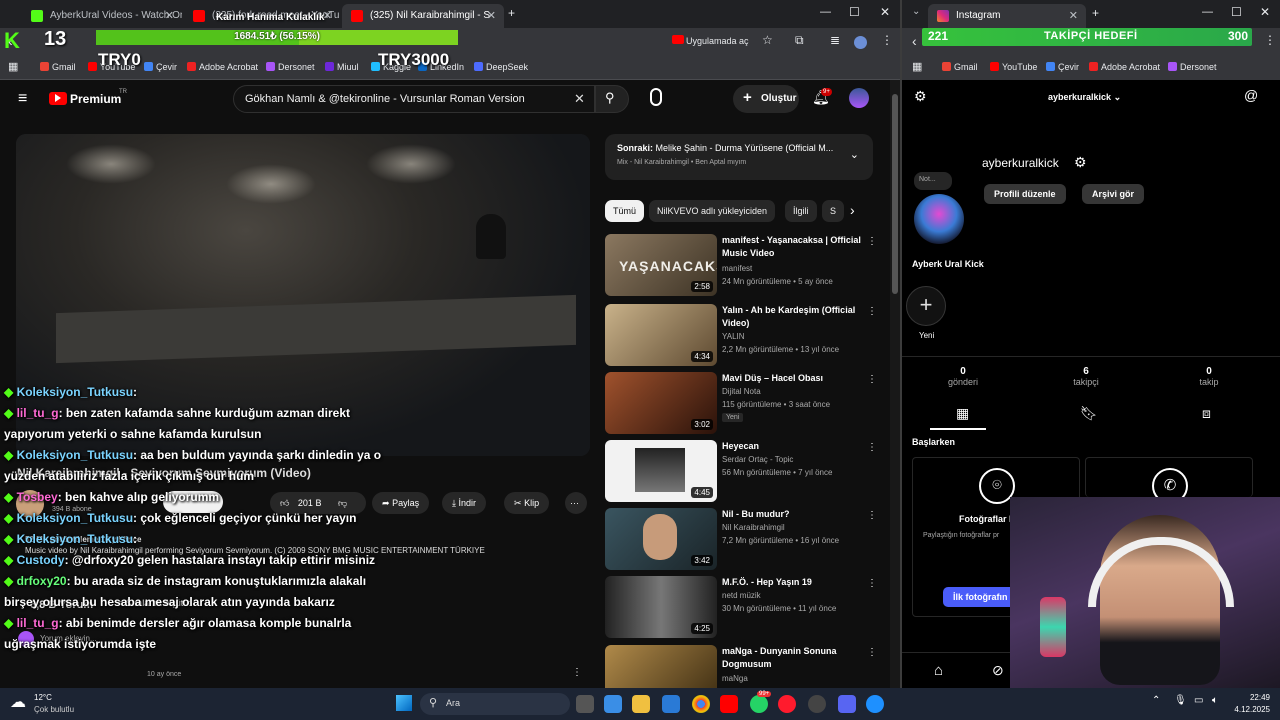 The width and height of the screenshot is (1280, 720). Describe the element at coordinates (799, 40) in the screenshot. I see `extensions-icon: ⧉` at that location.